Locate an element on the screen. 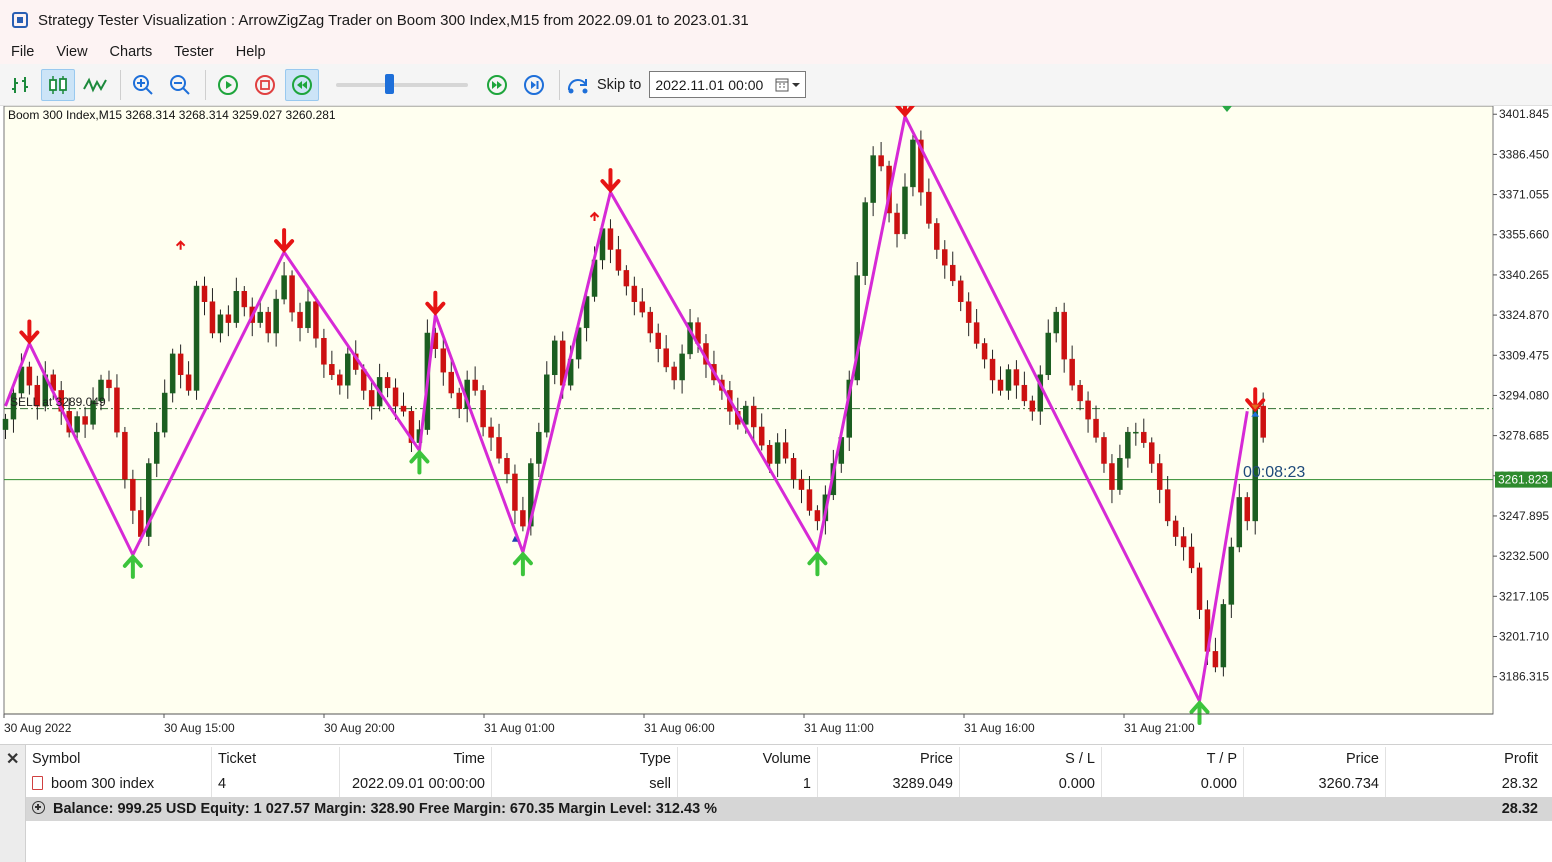  col-sl: S / L is located at coordinates (1031, 759).